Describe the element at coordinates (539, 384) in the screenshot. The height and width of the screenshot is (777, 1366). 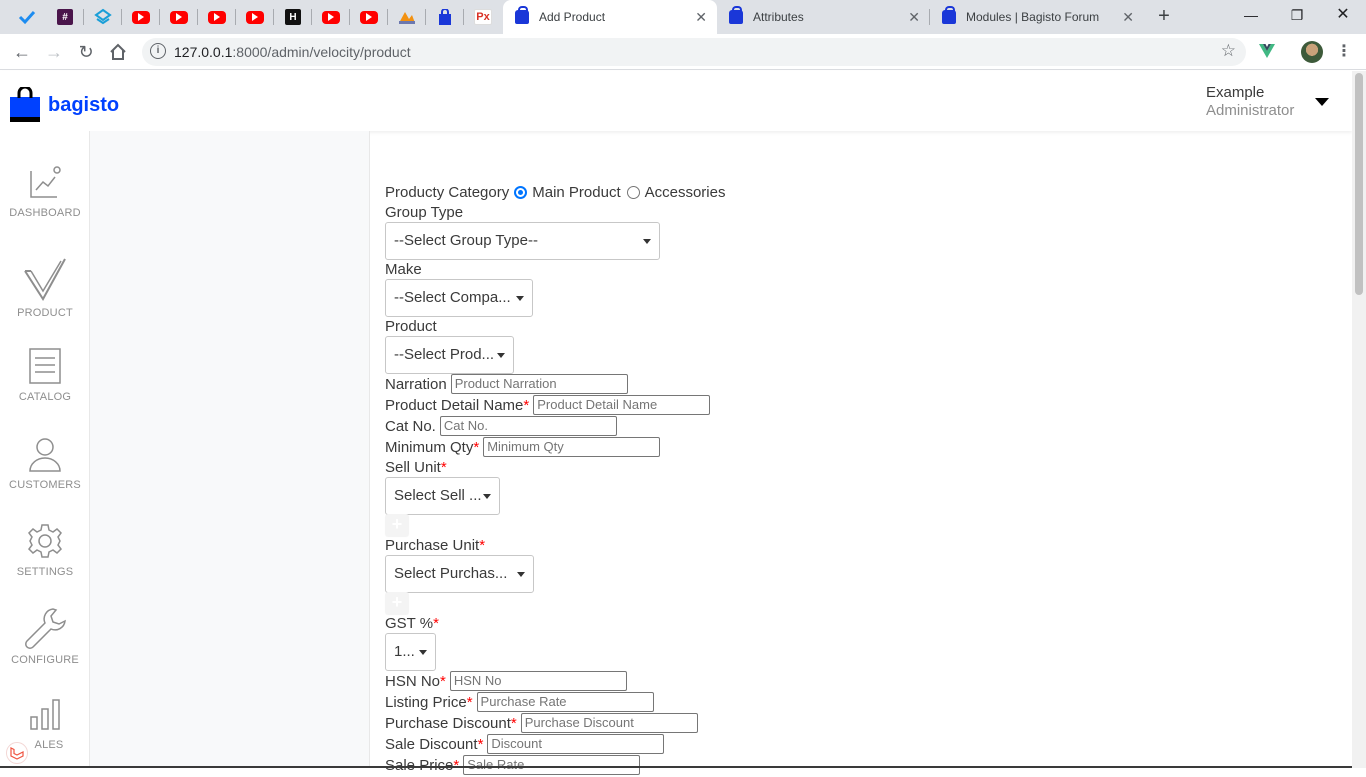
I see `narration-input: Product Narration` at that location.